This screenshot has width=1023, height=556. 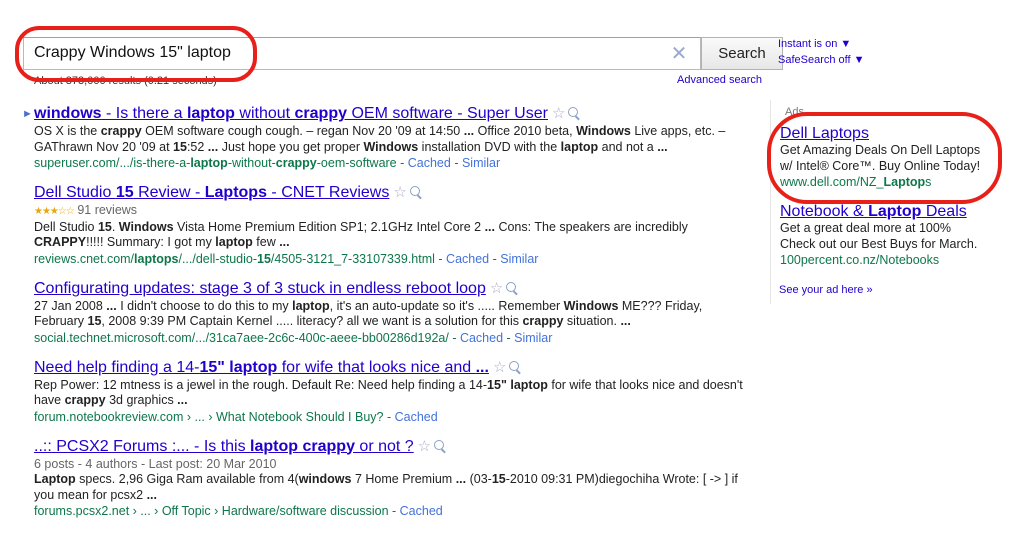 I want to click on text-segment: few, so click(x=266, y=242).